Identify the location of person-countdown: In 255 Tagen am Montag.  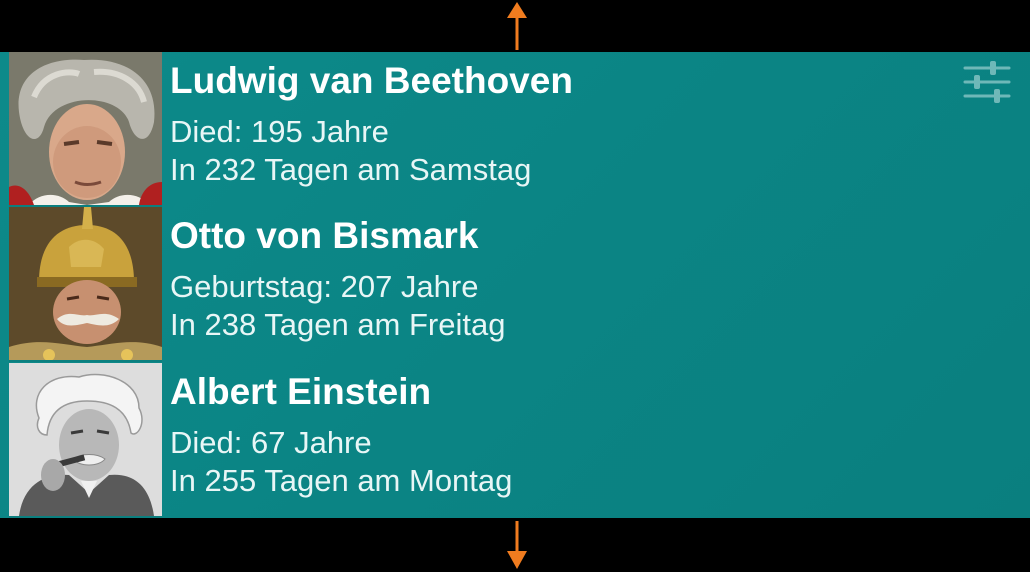
(341, 480).